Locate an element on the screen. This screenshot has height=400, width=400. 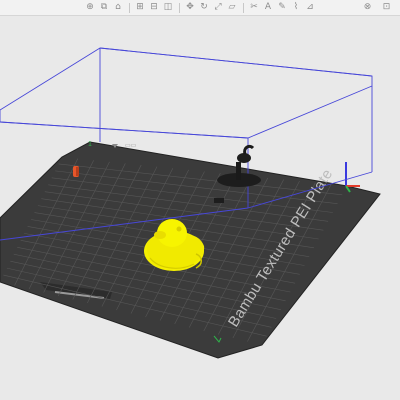
paint-icon: ✎ is located at coordinates (282, 7).